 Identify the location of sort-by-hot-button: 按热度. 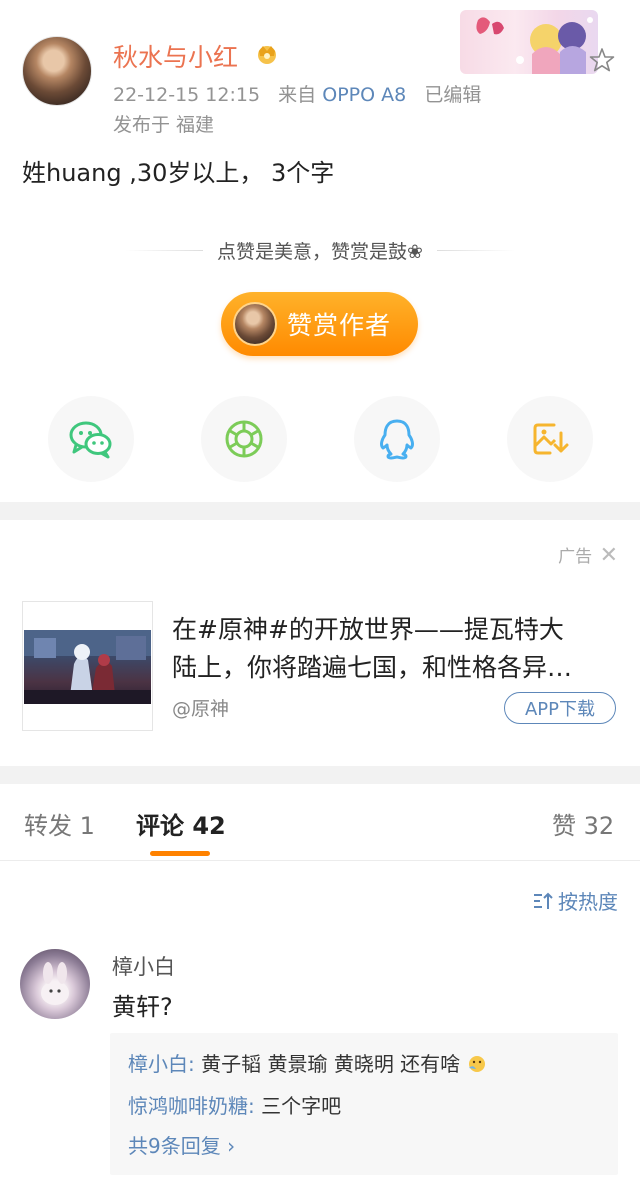
(575, 900).